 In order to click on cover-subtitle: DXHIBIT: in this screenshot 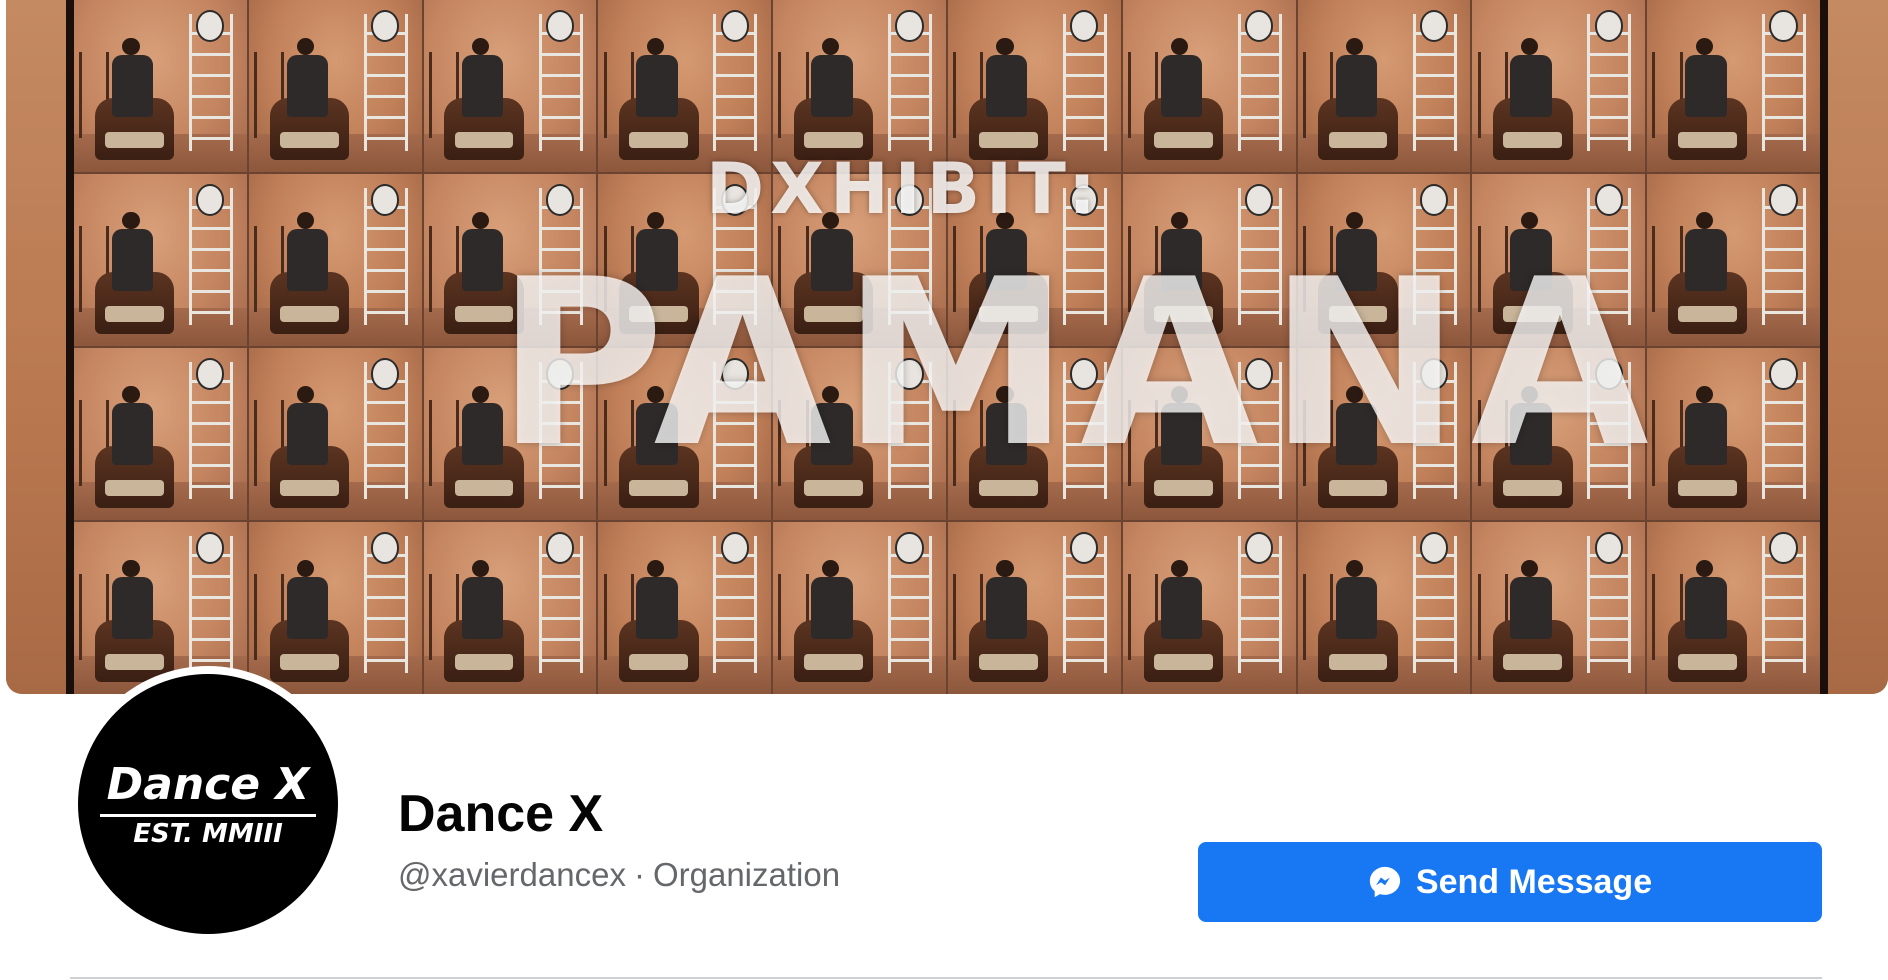, I will do `click(904, 189)`.